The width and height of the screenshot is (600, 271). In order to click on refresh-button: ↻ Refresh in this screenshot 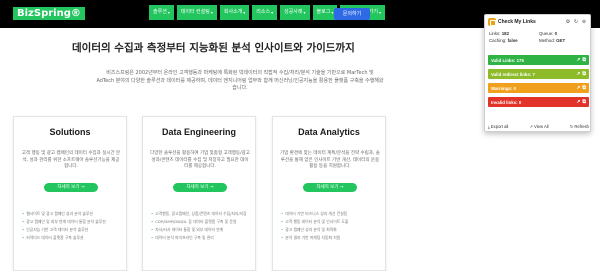, I will do `click(579, 126)`.